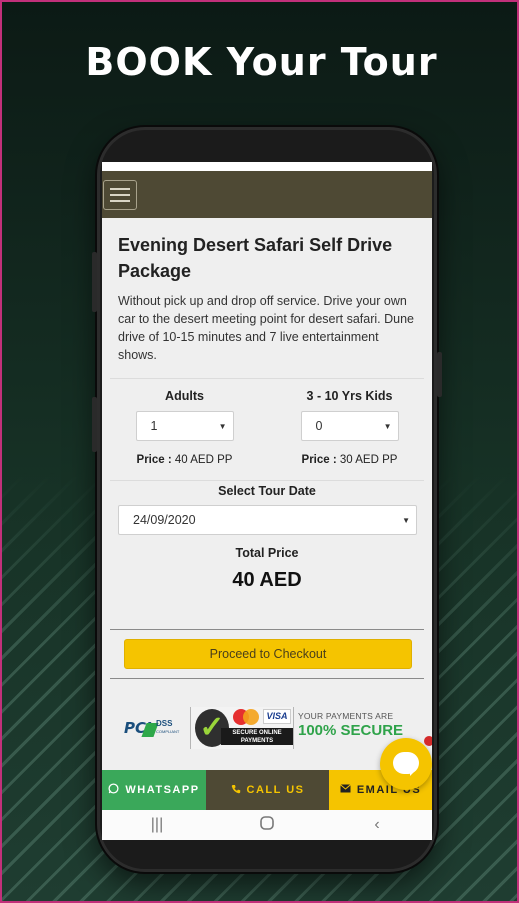 Image resolution: width=519 pixels, height=903 pixels. I want to click on kids-column: 3 - 10 Yrs Kids 0 ▼ Price : 30 AED PP, so click(349, 427).